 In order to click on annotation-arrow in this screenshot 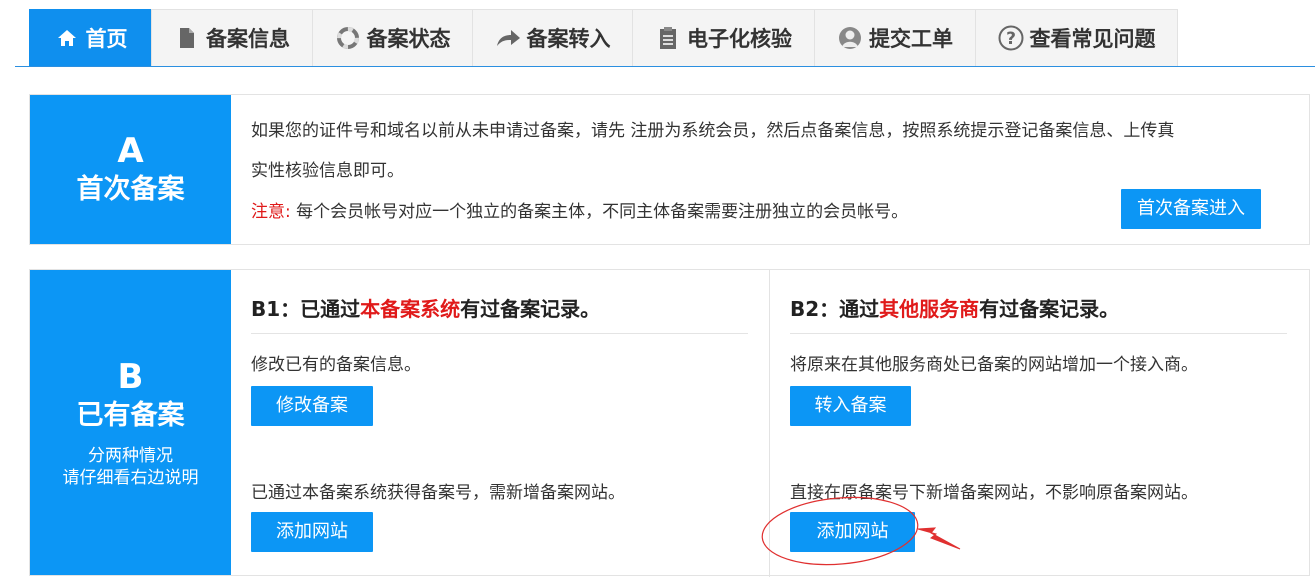, I will do `click(939, 538)`.